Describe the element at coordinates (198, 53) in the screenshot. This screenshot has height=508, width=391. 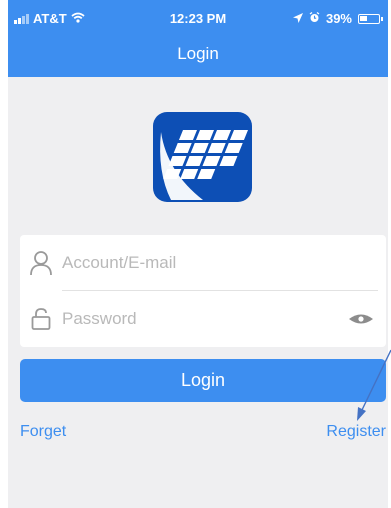
I see `page-title: Login` at that location.